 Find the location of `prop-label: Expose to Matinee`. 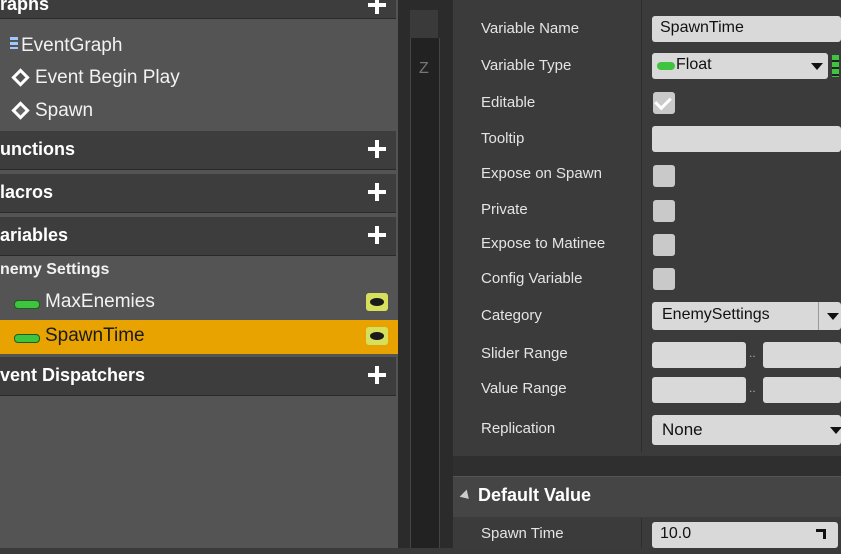

prop-label: Expose to Matinee is located at coordinates (543, 243).